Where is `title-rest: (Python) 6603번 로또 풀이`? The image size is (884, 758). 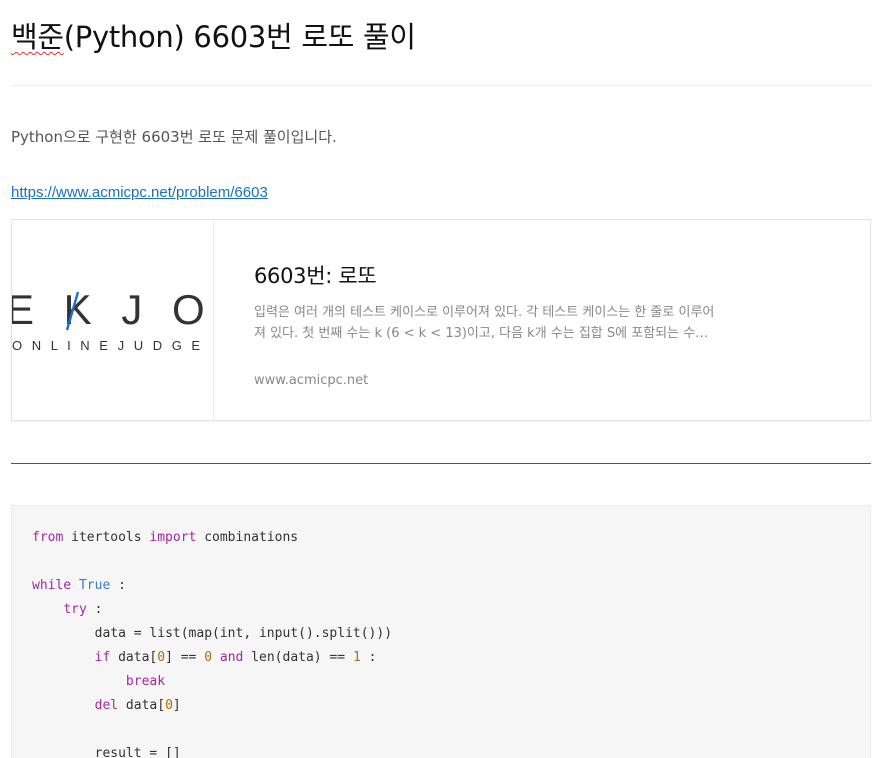
title-rest: (Python) 6603번 로또 풀이 is located at coordinates (239, 37).